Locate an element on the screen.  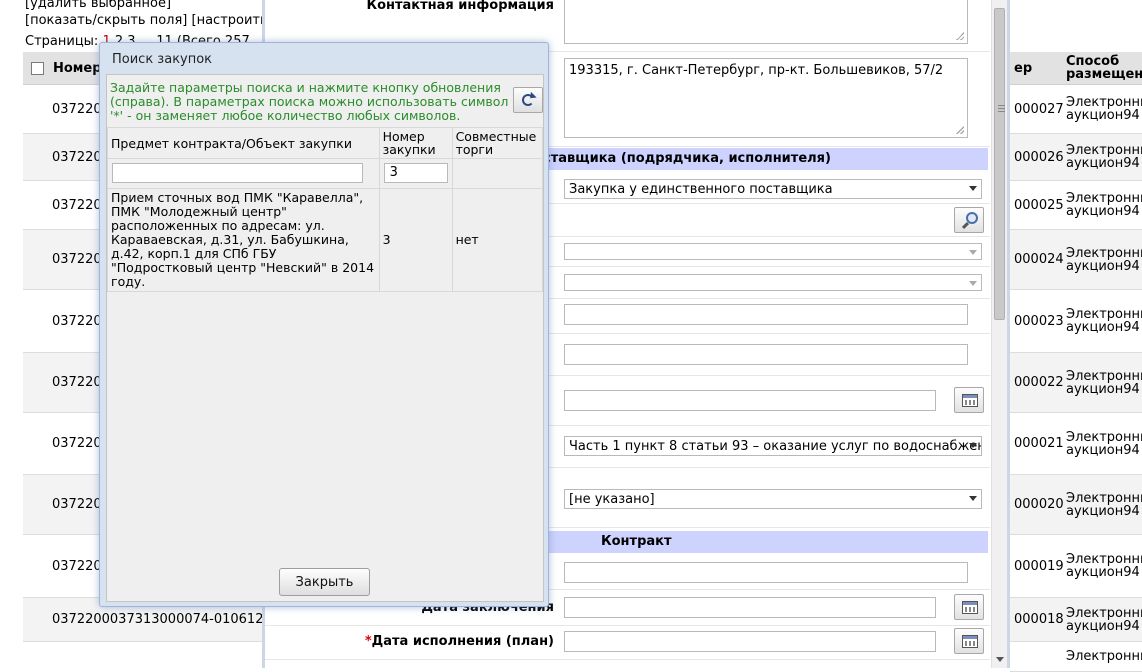
table-row: 000018 Электронны аукцион94 is located at coordinates (1076, 620).